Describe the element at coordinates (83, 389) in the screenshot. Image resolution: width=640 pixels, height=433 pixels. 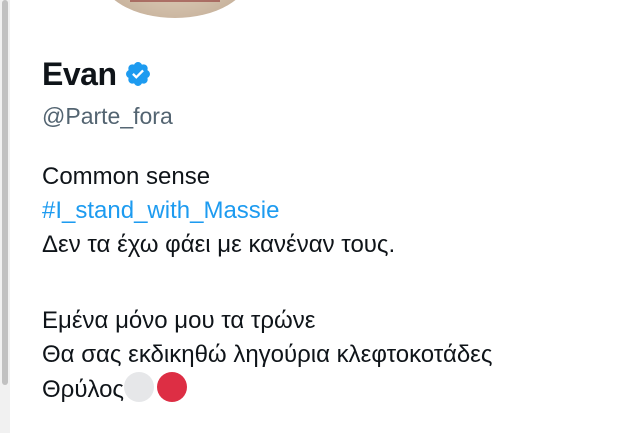
I see `bio-line: Θρύλος` at that location.